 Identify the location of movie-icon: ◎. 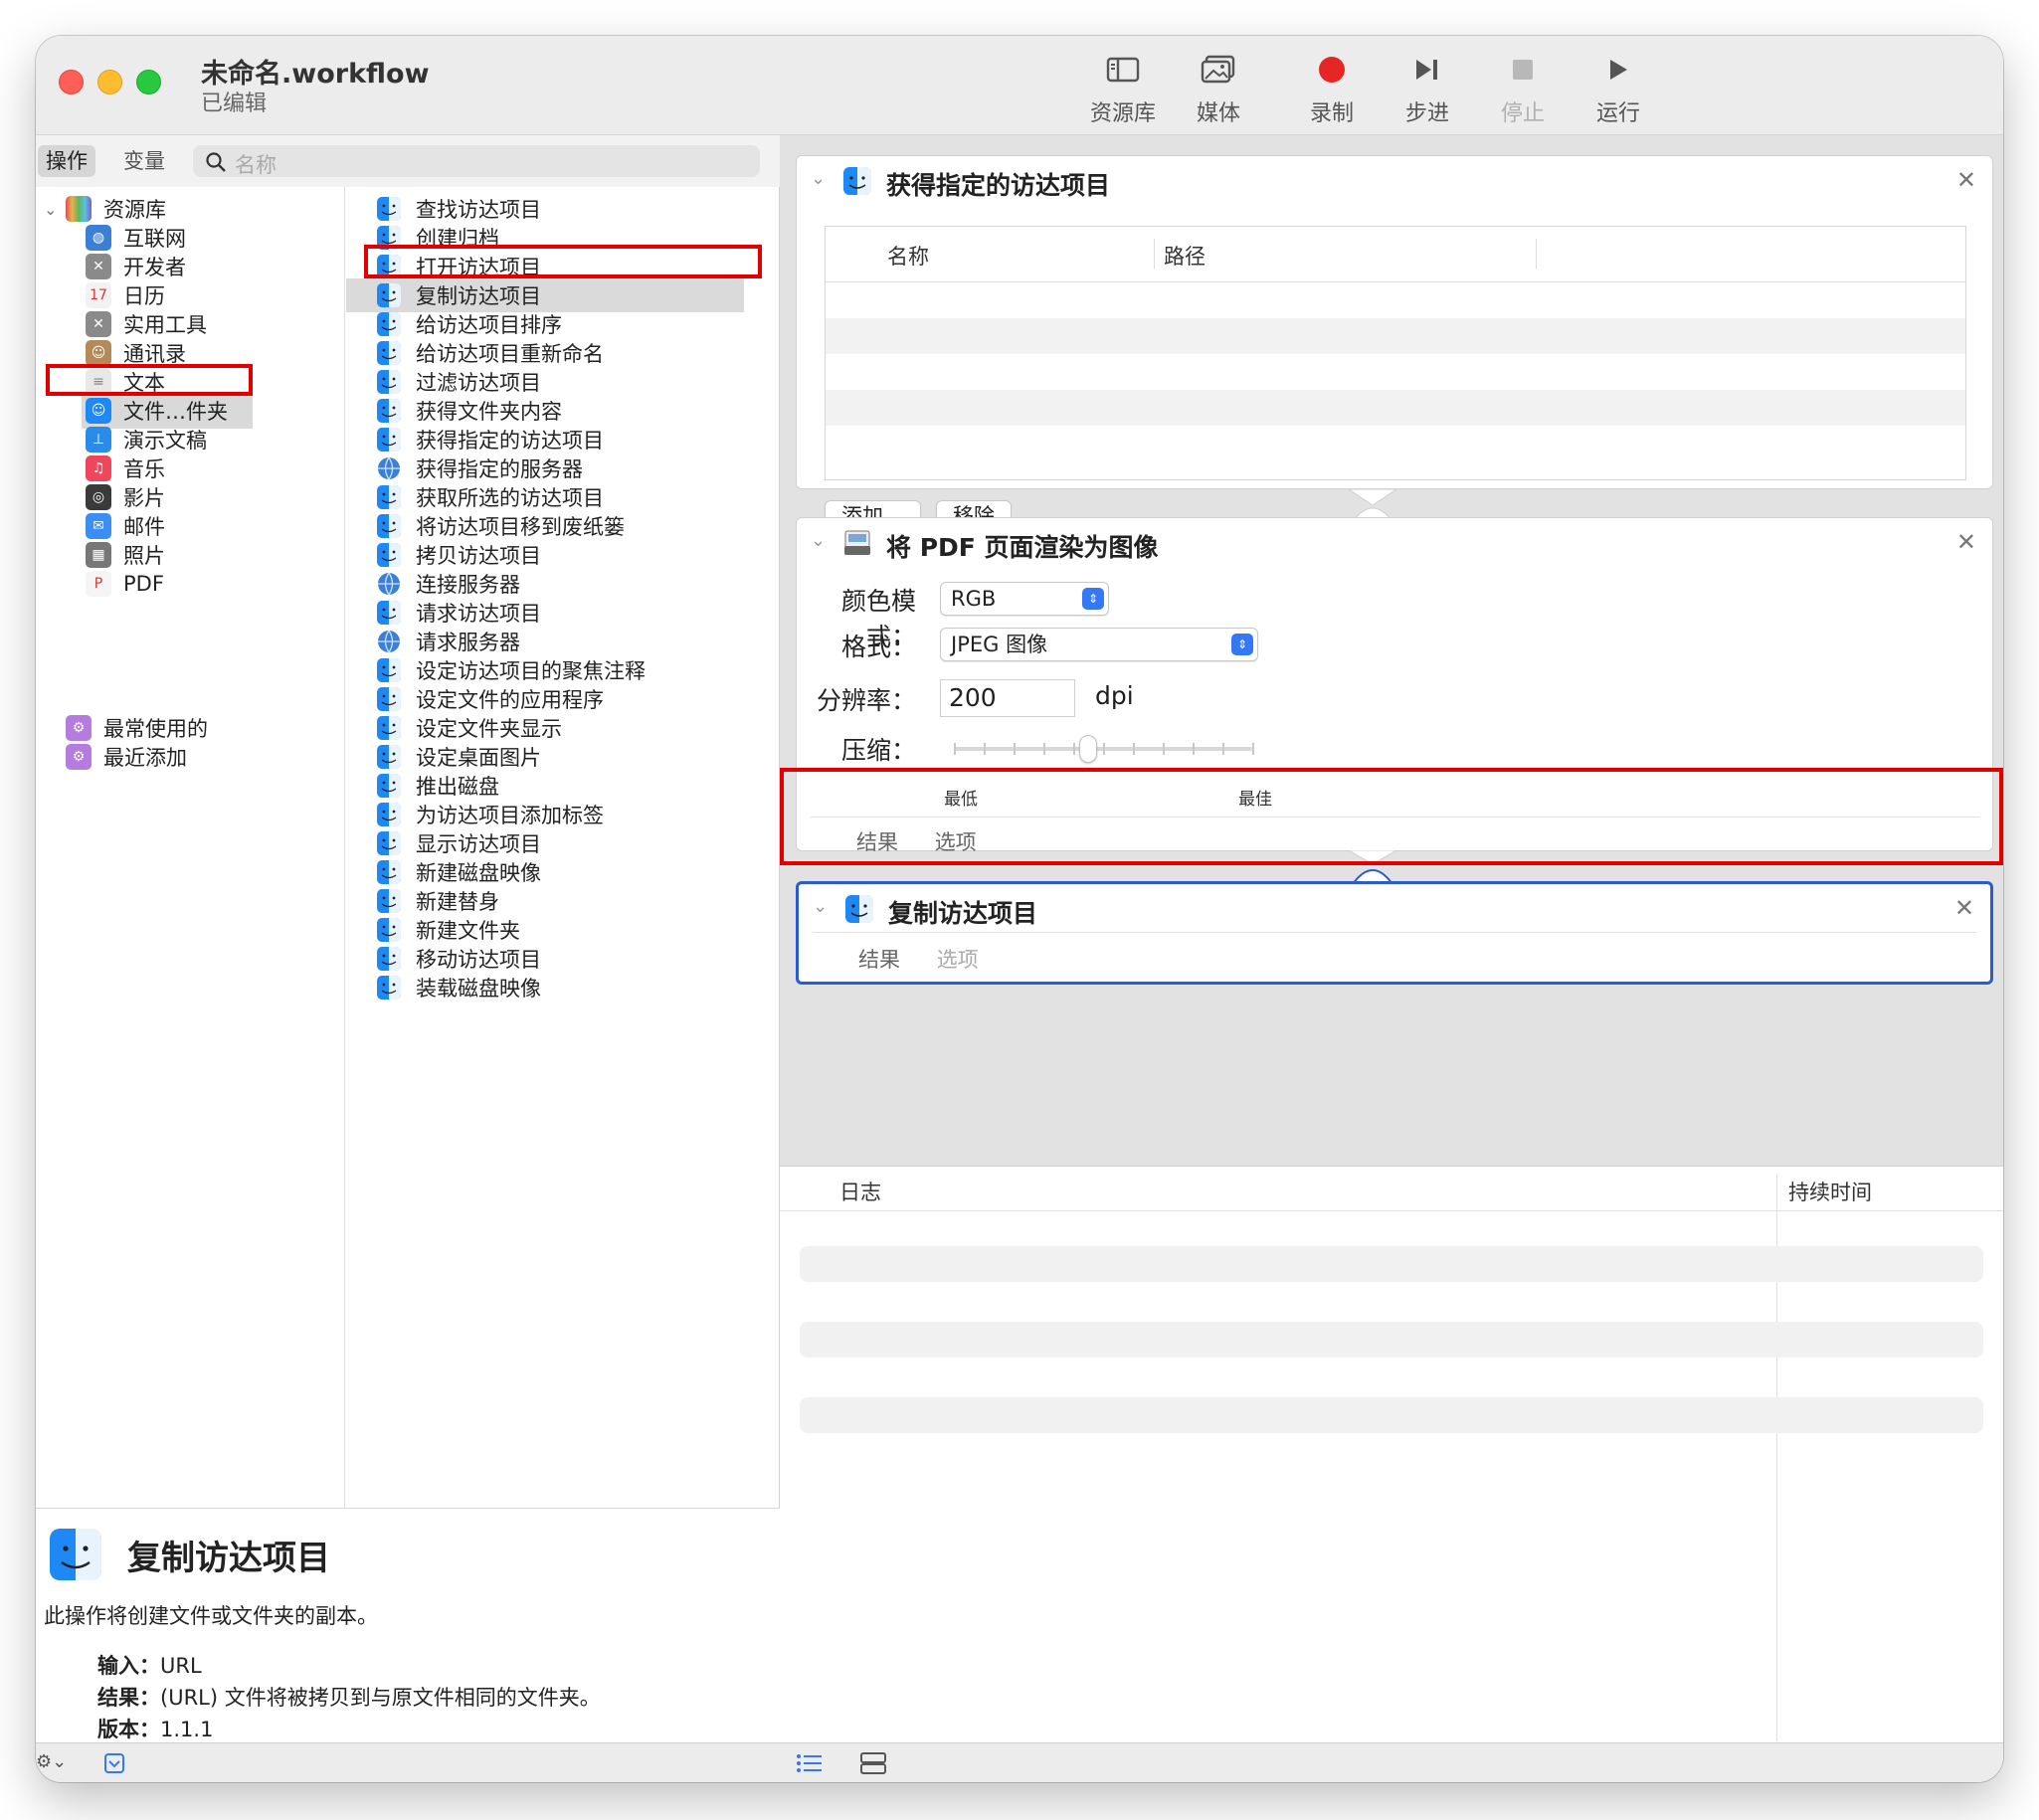
(98, 497).